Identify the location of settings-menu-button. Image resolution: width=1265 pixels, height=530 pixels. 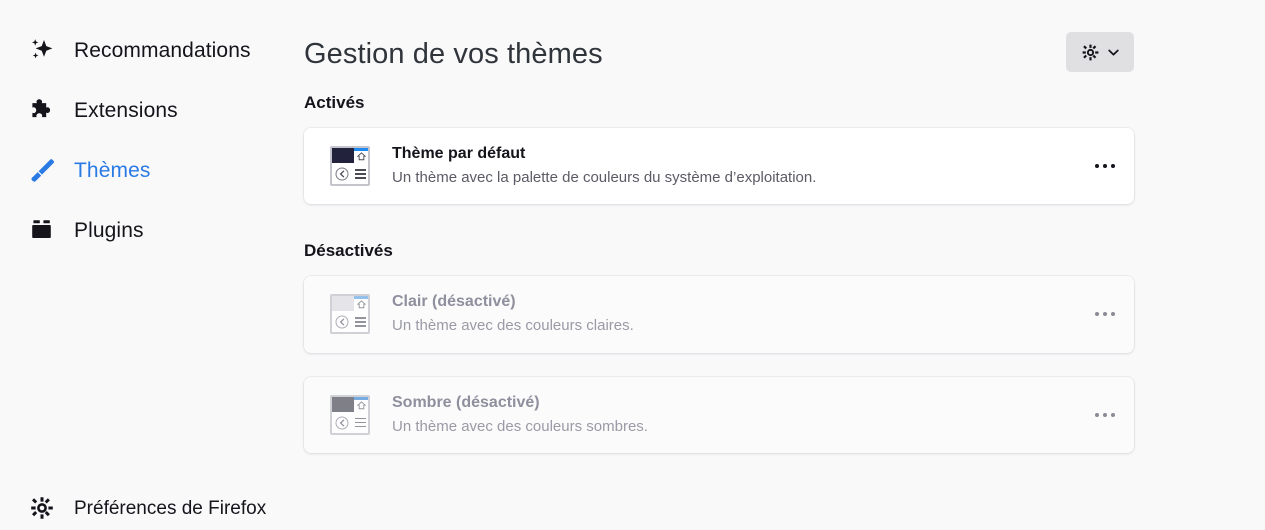
(1100, 52).